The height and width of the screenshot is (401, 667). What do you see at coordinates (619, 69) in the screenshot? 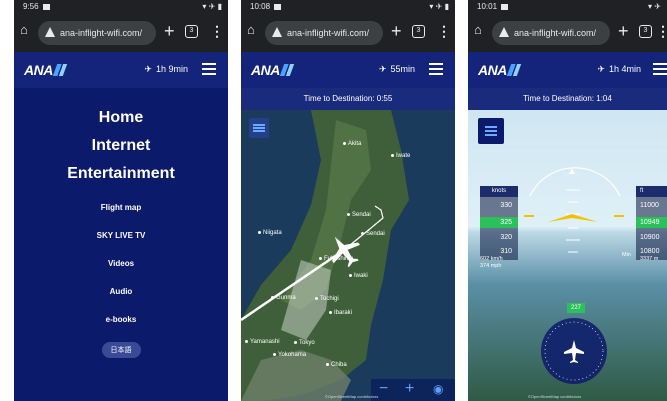
I see `remaining-flight-time: ✈ 1h 4min` at bounding box center [619, 69].